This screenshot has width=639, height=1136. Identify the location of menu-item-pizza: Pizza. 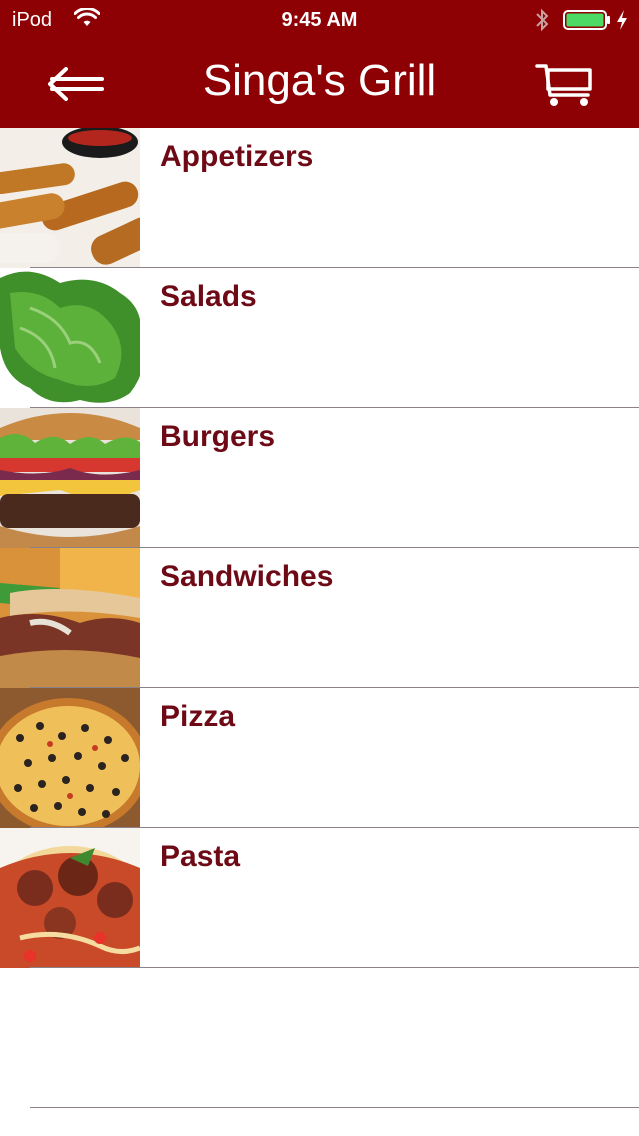
(319, 758).